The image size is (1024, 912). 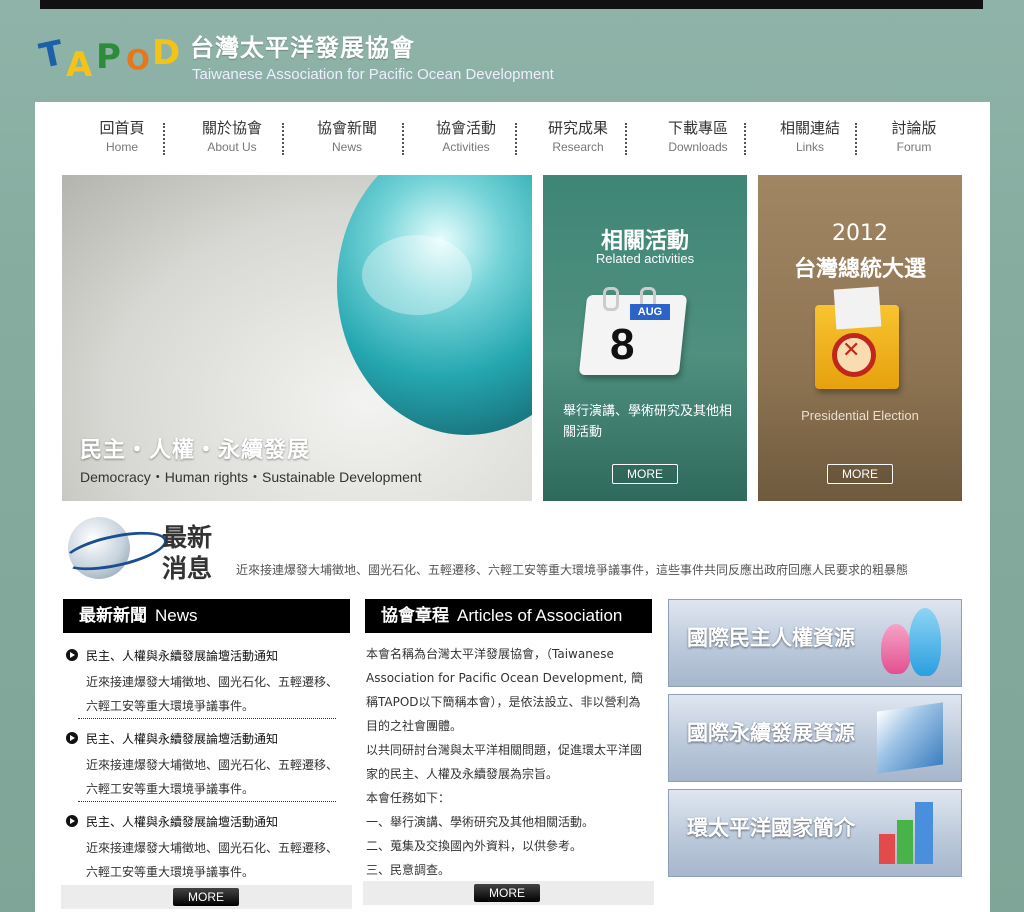 I want to click on logo-letter-t: T, so click(x=52, y=55).